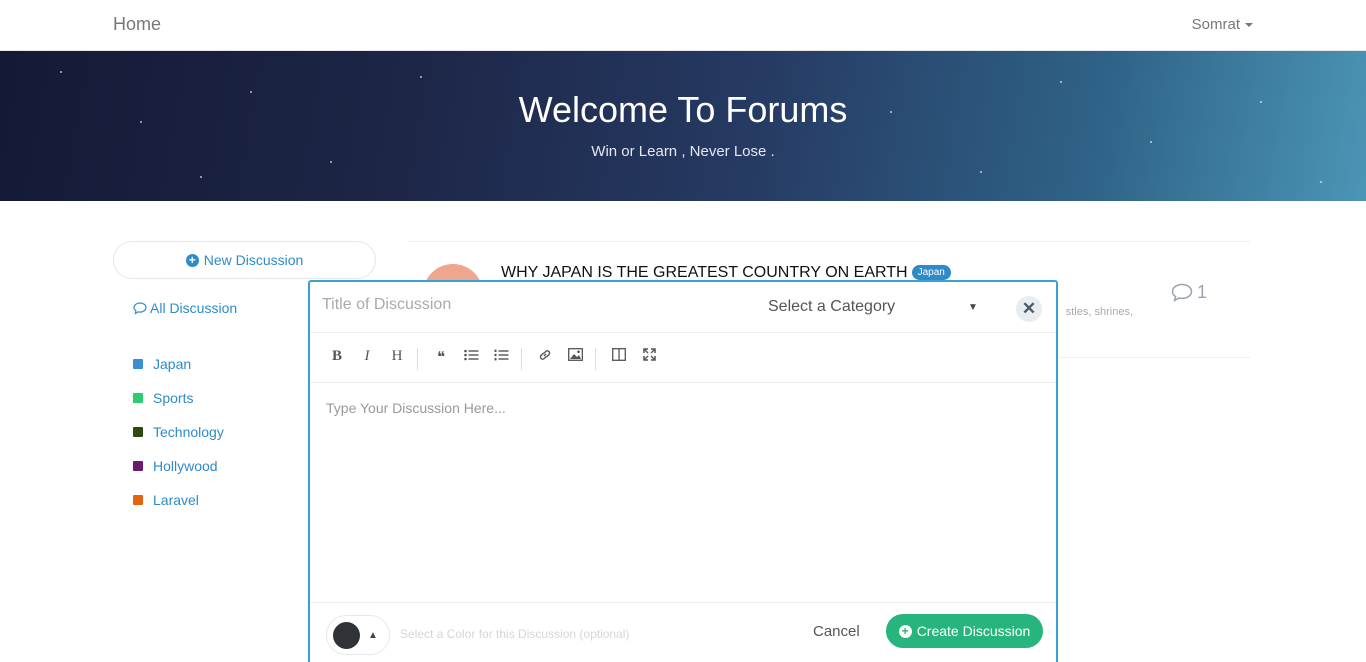 This screenshot has width=1366, height=662. Describe the element at coordinates (173, 398) in the screenshot. I see `category-label: Sports` at that location.